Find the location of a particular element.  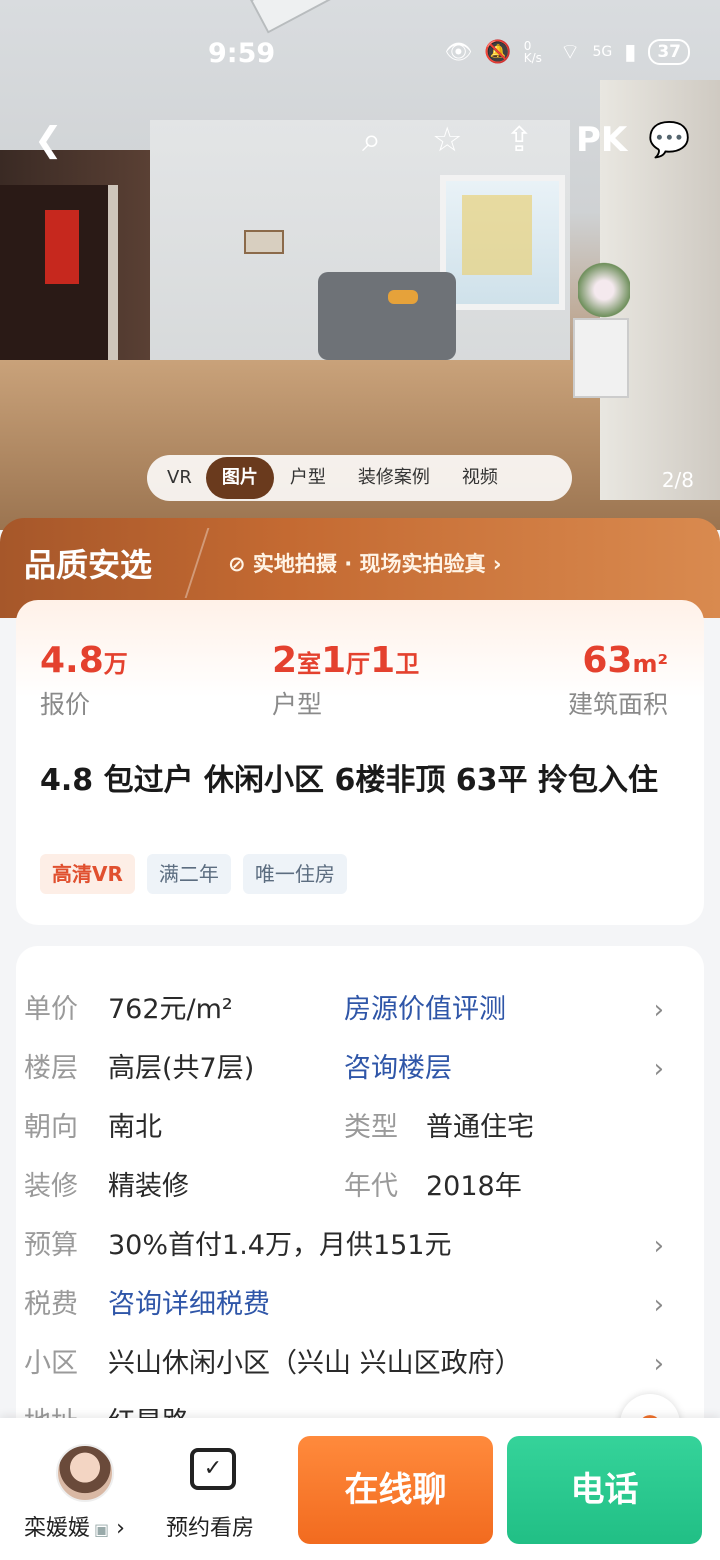

status-icons: 👁 🔕 0 K/s ⌔ 5G ▮ 37 is located at coordinates (567, 52).